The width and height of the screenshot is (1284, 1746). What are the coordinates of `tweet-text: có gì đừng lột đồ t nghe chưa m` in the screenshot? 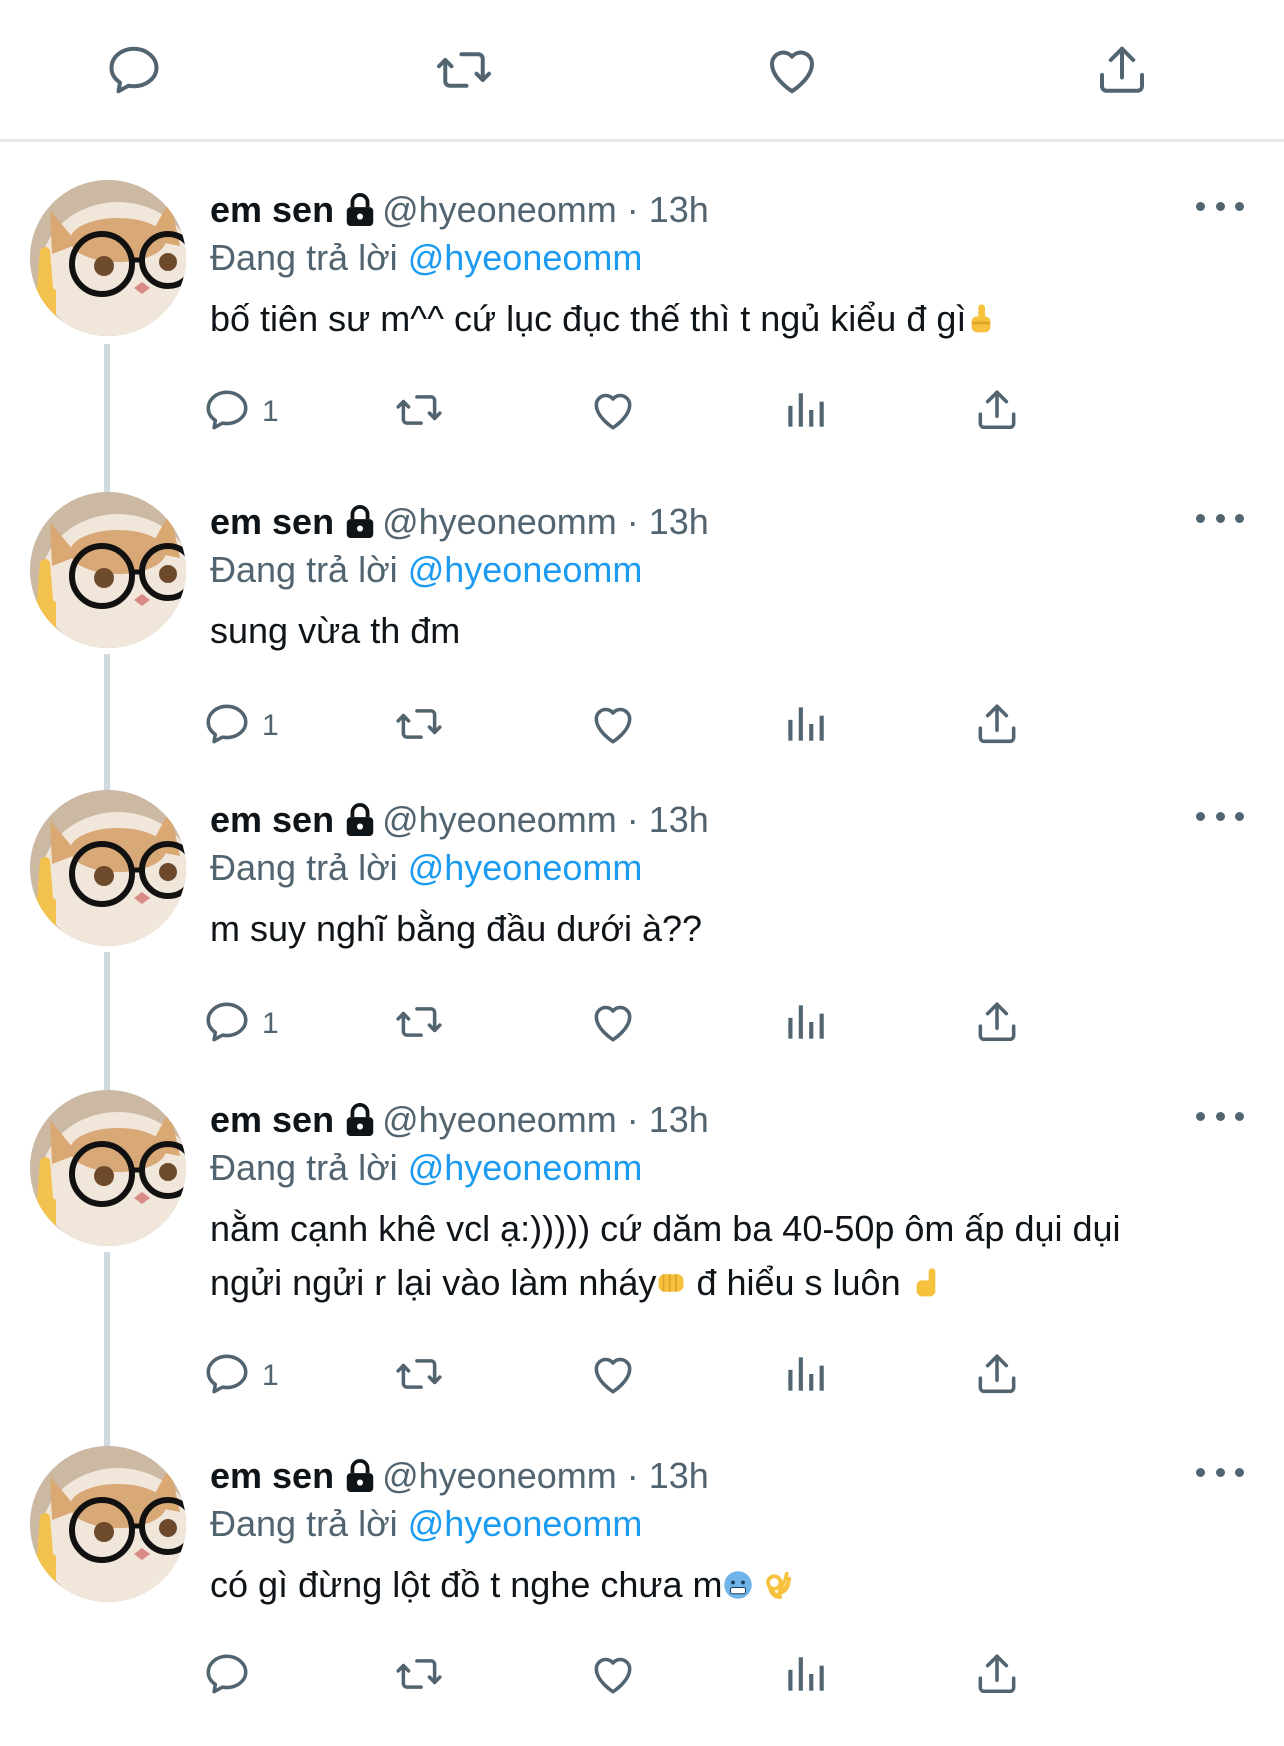 It's located at (466, 1584).